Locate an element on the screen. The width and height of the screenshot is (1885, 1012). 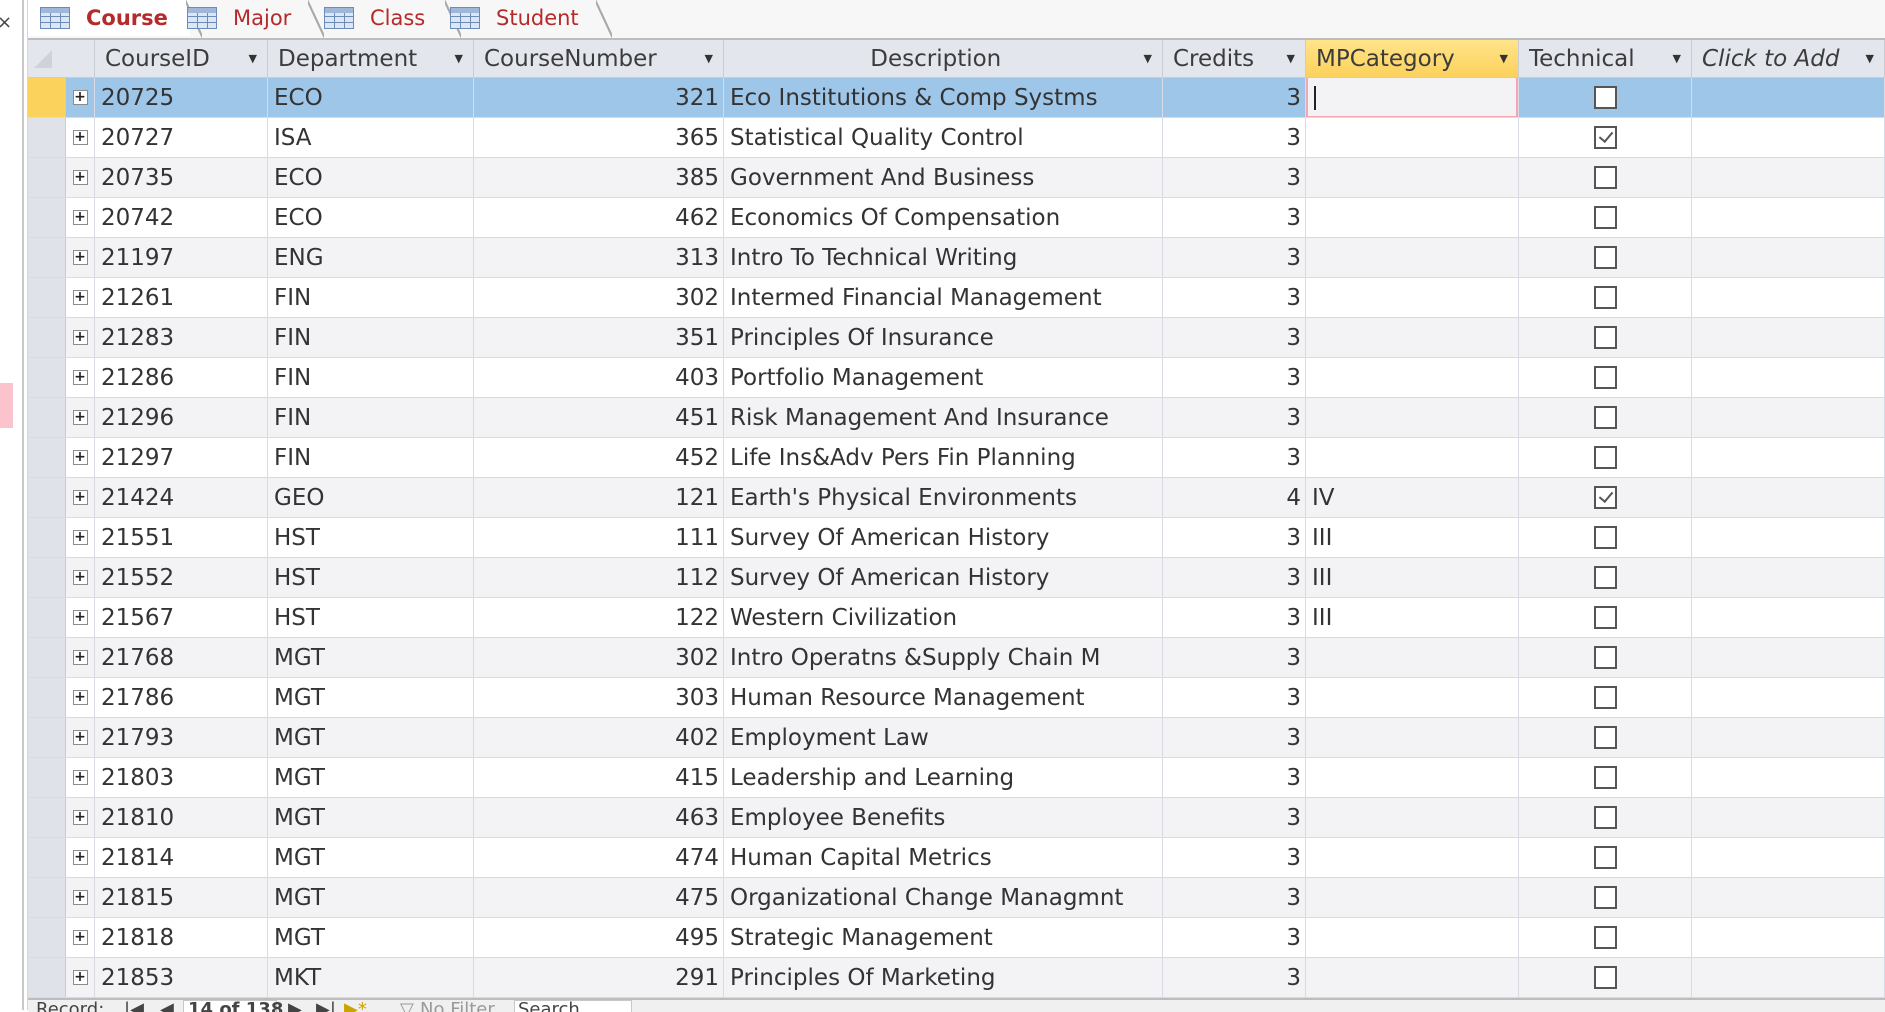
tab-course: Course is located at coordinates (115, 19).